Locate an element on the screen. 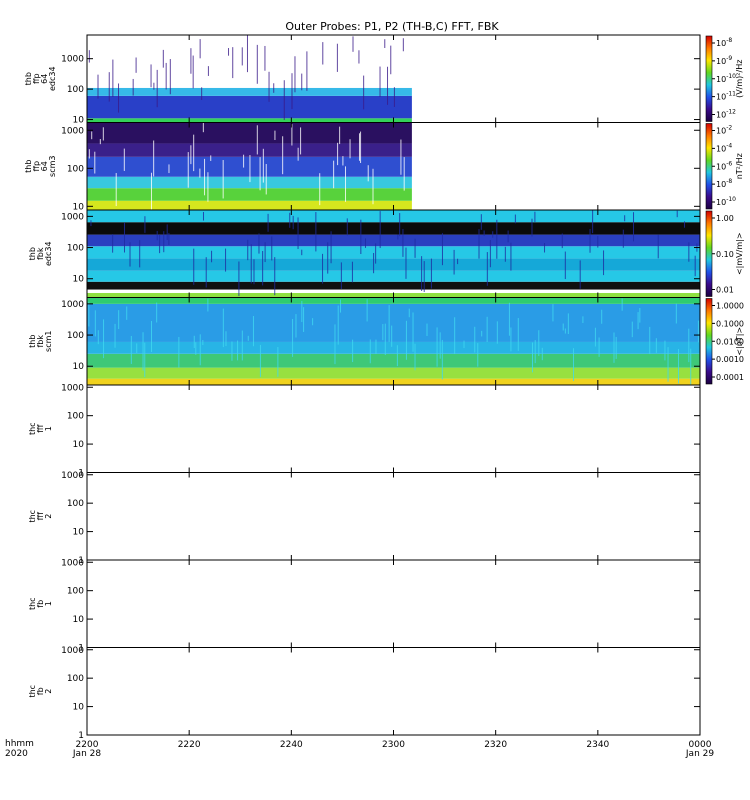 The height and width of the screenshot is (800, 750). panel-6: 1000 100 10 1thc fb 1 is located at coordinates (364, 606).